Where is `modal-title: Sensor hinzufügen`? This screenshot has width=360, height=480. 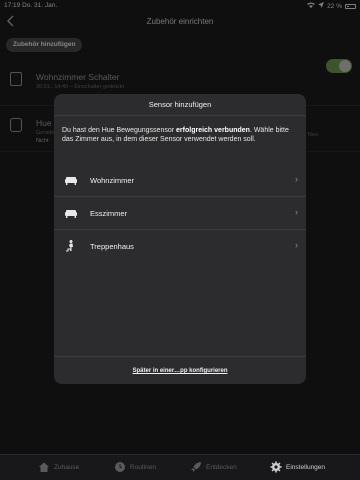
modal-title: Sensor hinzufügen is located at coordinates (180, 105).